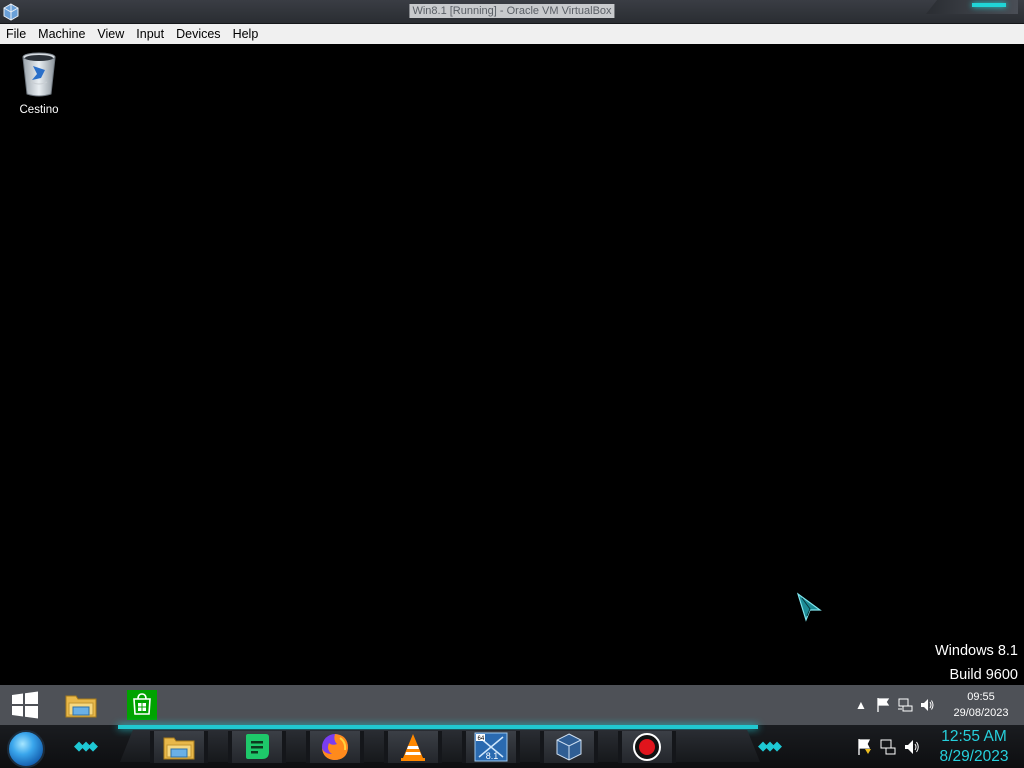 The image size is (1024, 768). I want to click on host-clock: 12:55 AM 8/29/2023, so click(974, 747).